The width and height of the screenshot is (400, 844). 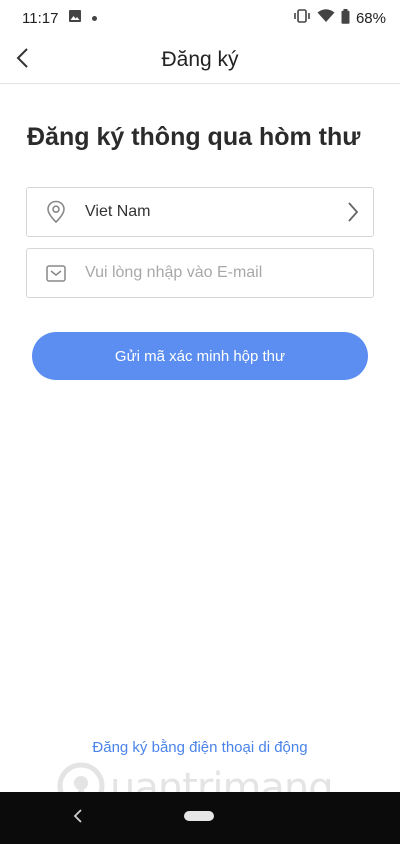 What do you see at coordinates (326, 18) in the screenshot?
I see `wifi-icon` at bounding box center [326, 18].